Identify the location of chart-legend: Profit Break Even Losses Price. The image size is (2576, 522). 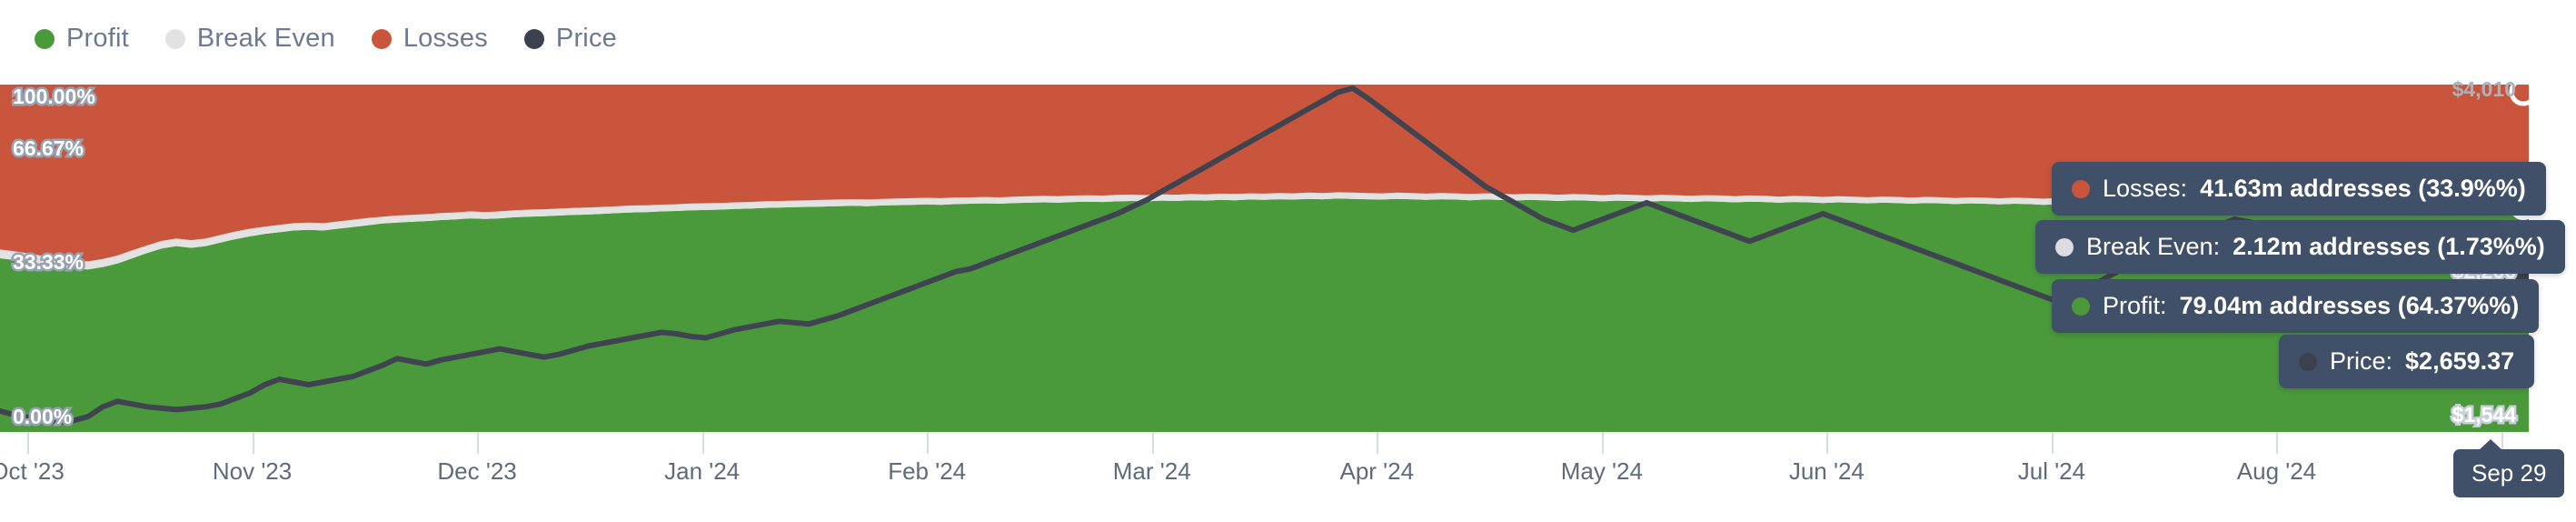
(326, 39).